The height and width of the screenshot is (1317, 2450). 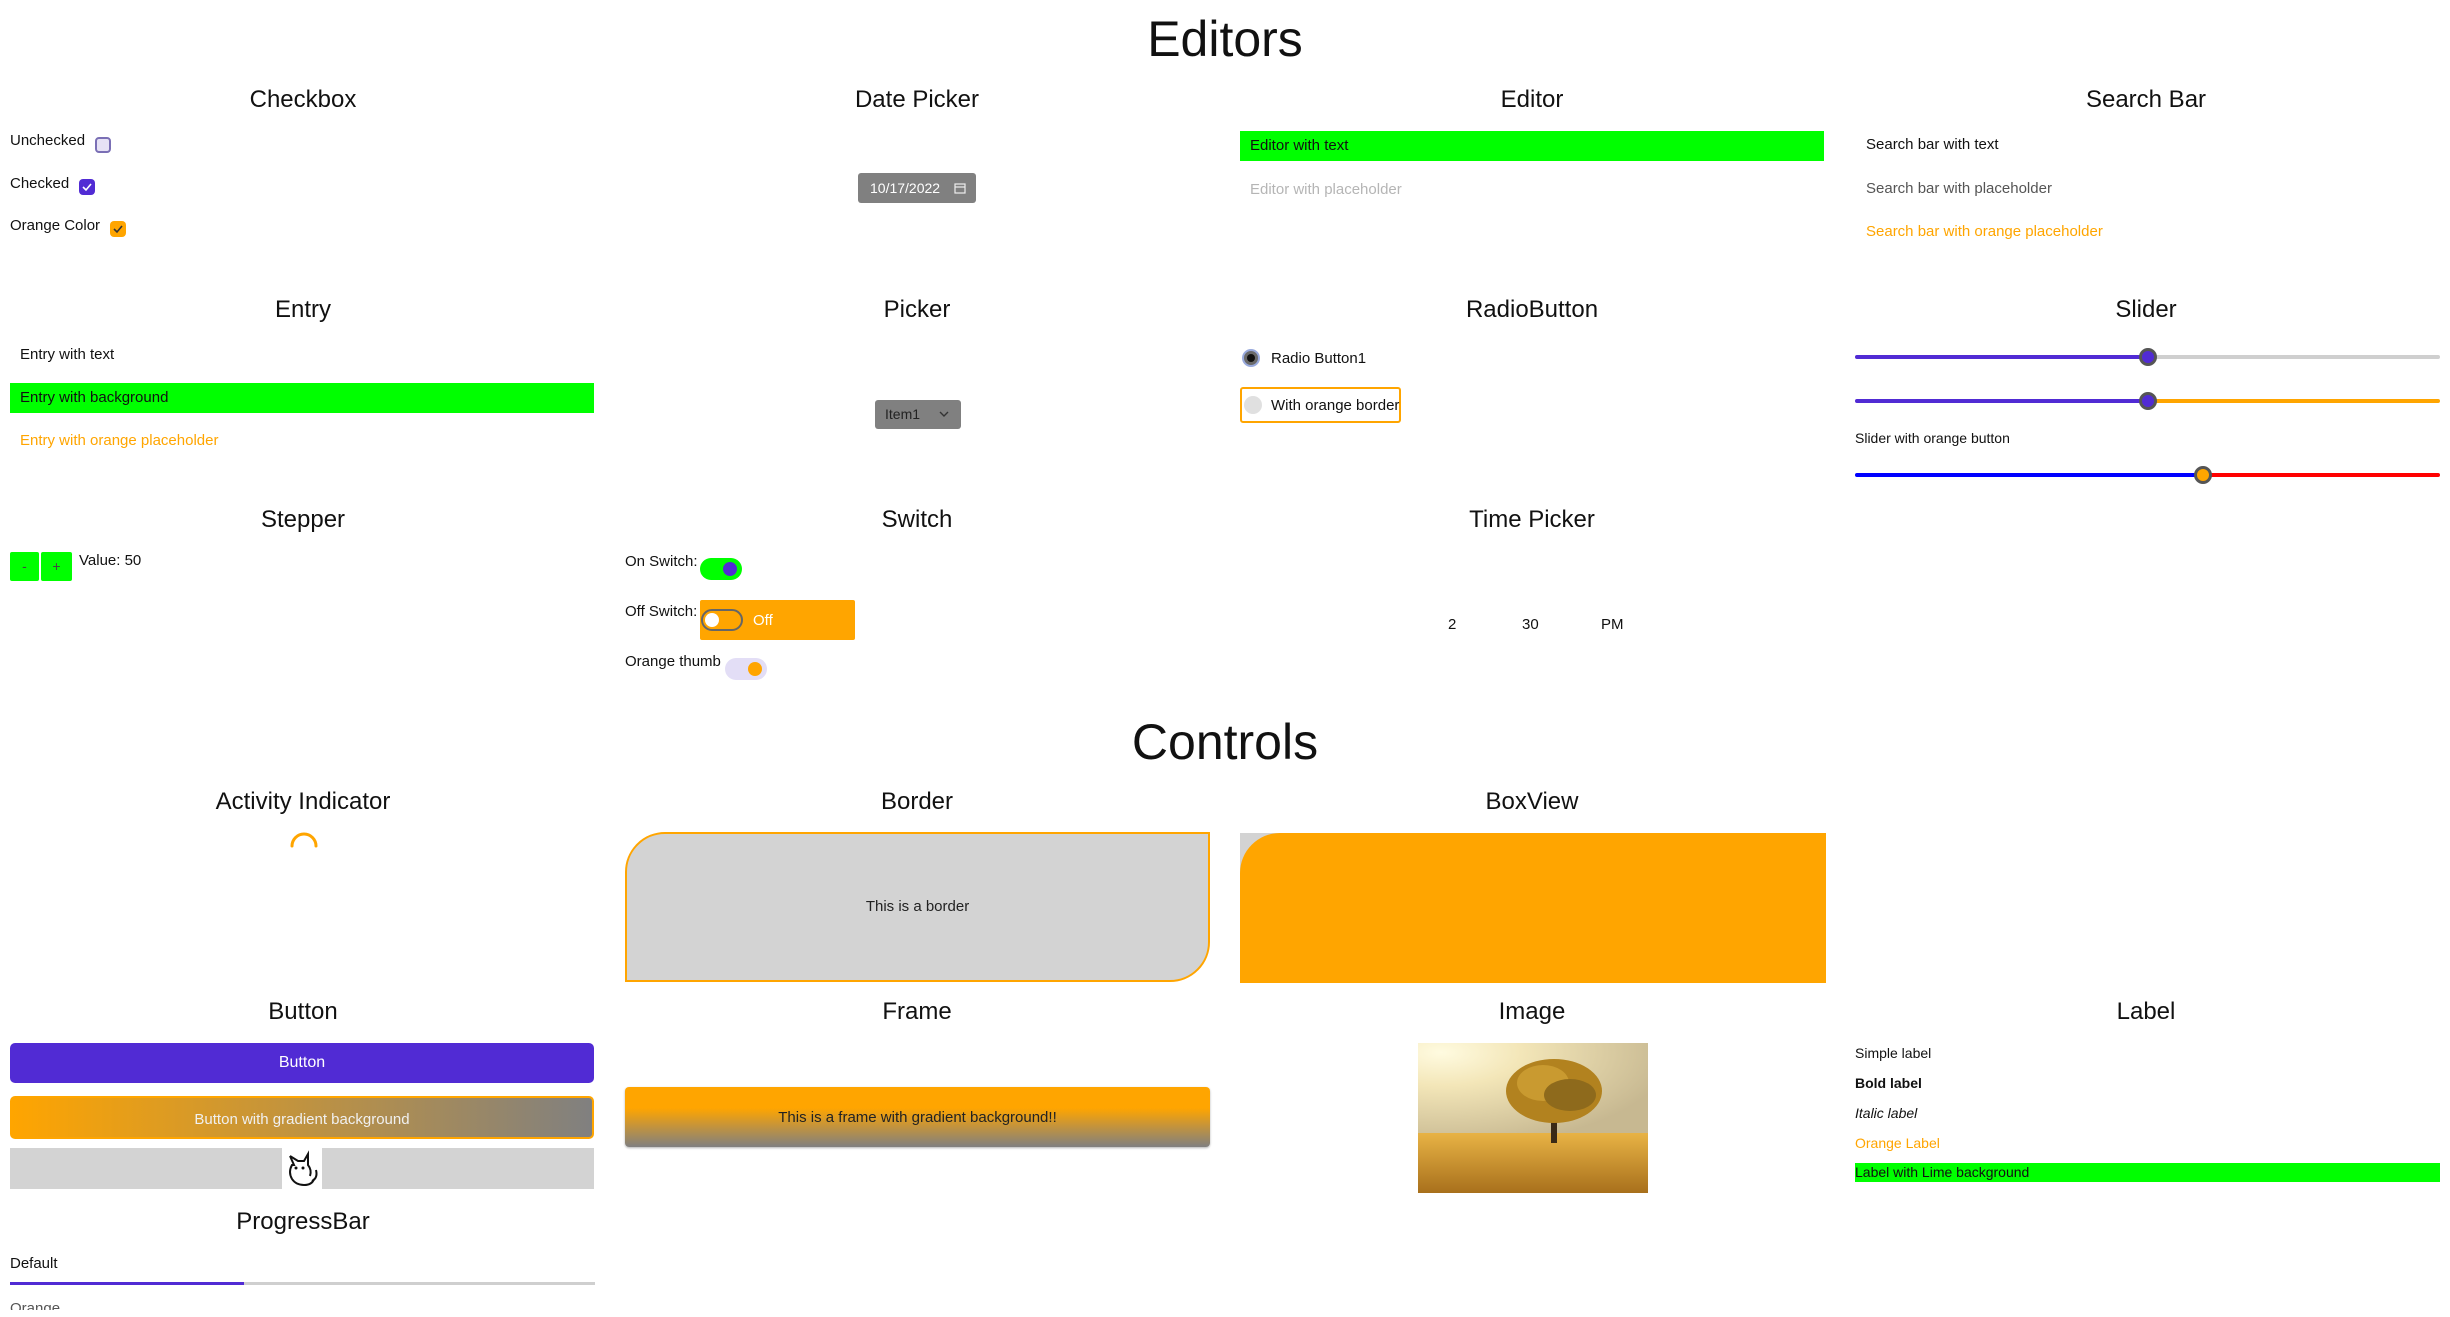 What do you see at coordinates (1532, 1011) in the screenshot?
I see `image-title: Image` at bounding box center [1532, 1011].